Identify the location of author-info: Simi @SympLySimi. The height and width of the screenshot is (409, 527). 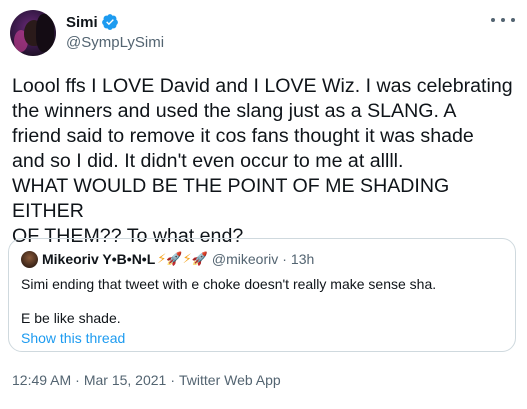
(115, 32).